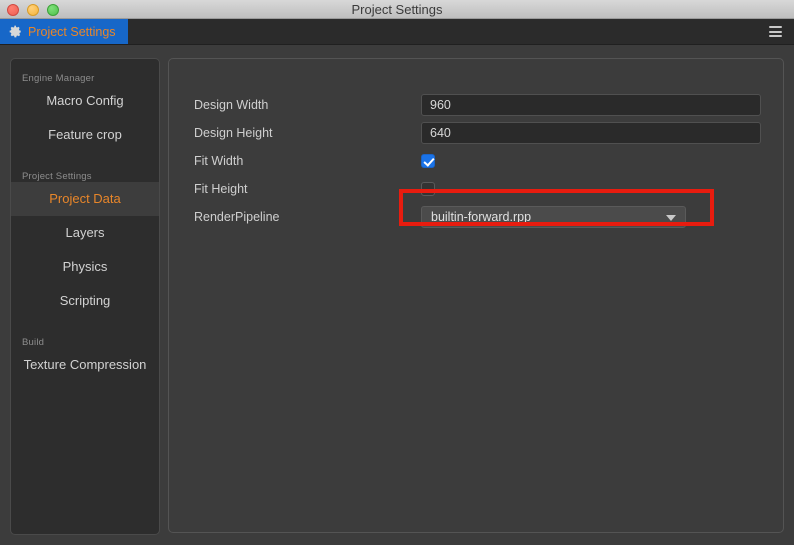 This screenshot has height=545, width=794. I want to click on chevron-down-icon, so click(671, 218).